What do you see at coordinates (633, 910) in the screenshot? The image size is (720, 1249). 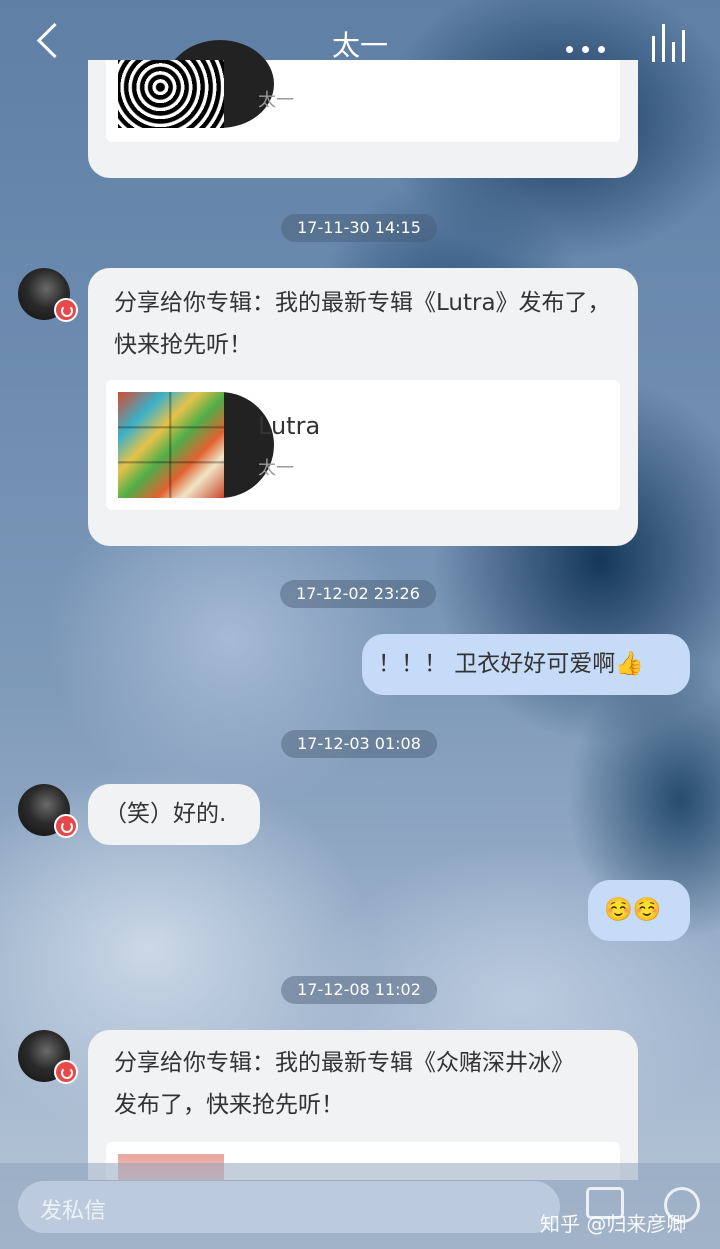 I see `message-text: ☺️☺️` at bounding box center [633, 910].